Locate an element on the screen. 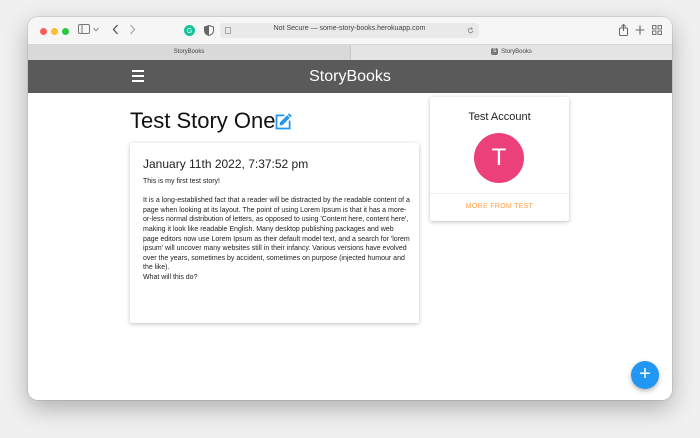 The height and width of the screenshot is (438, 700). add-story-button: + is located at coordinates (645, 375).